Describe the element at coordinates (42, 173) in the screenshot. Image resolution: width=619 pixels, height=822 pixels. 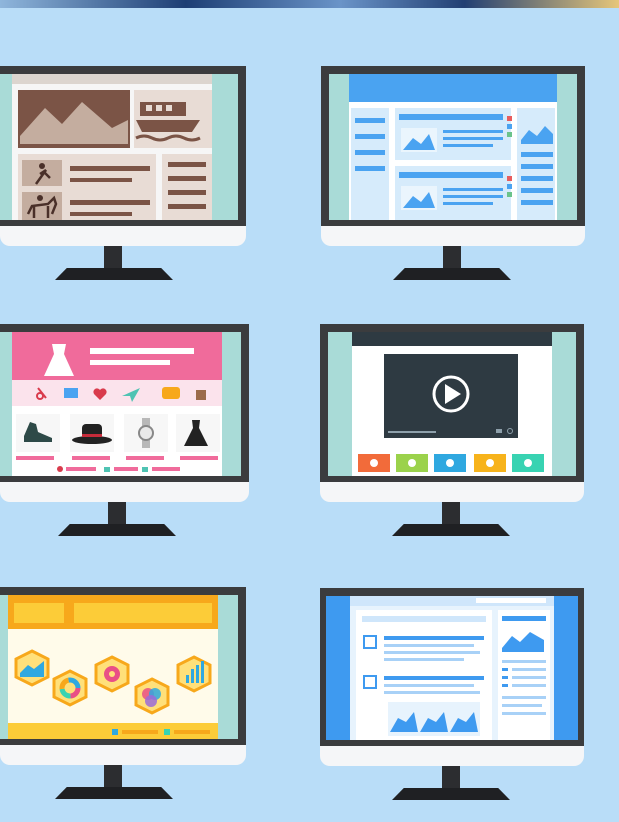
I see `skier-icon` at that location.